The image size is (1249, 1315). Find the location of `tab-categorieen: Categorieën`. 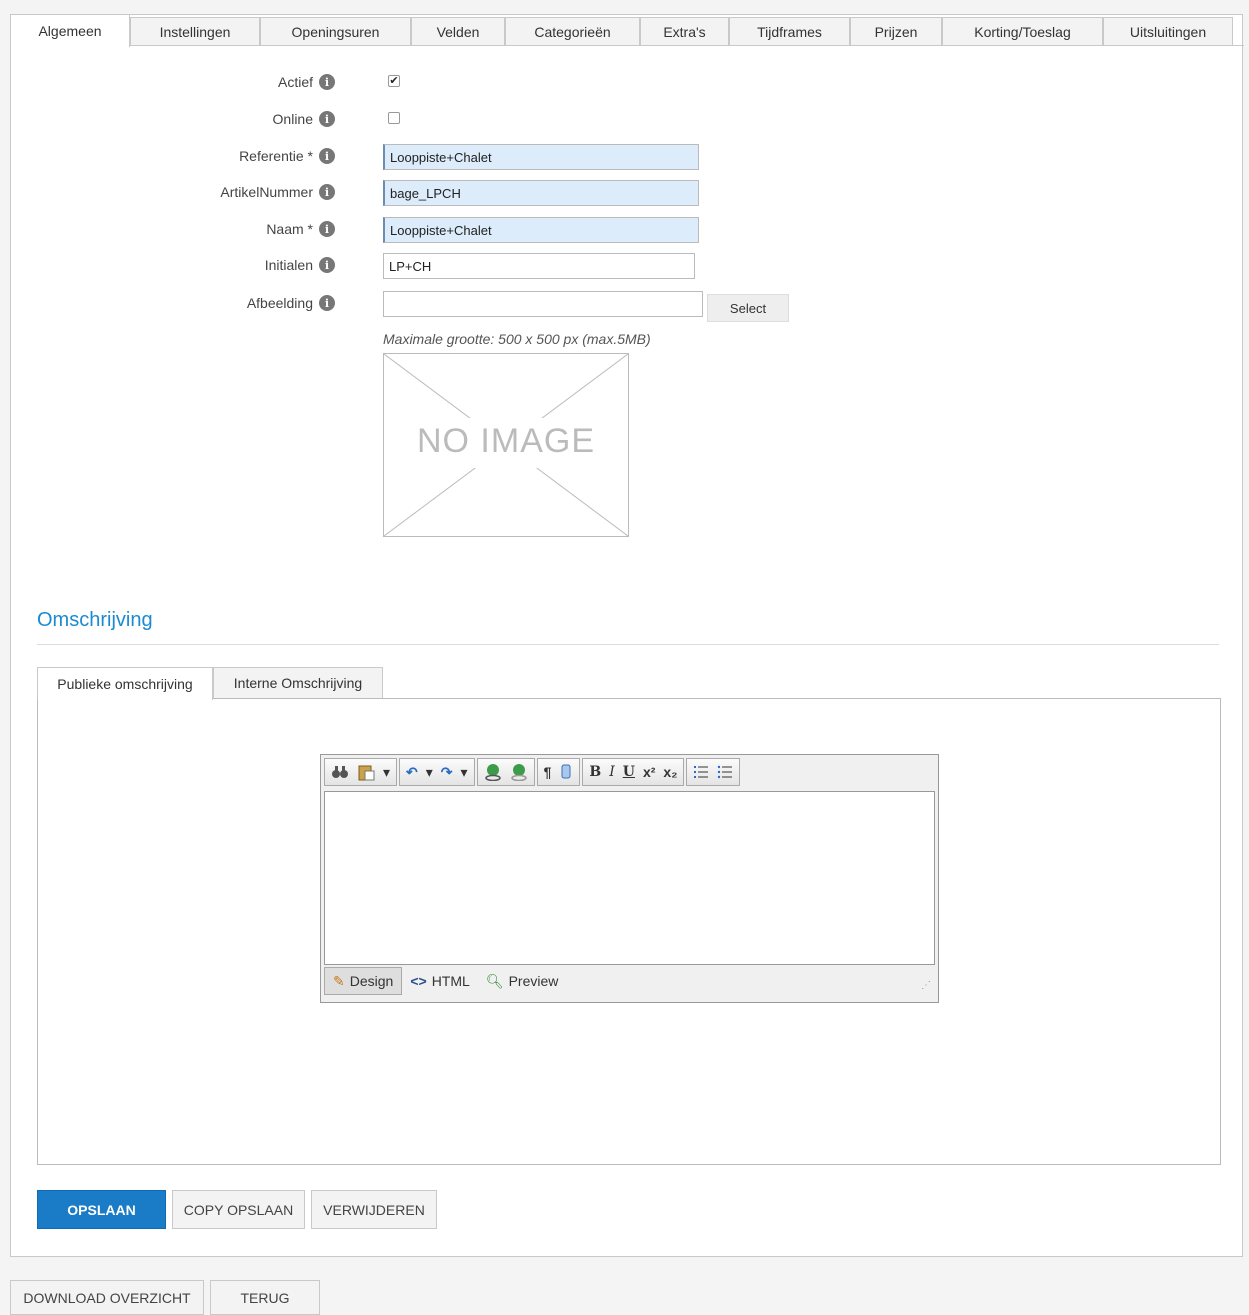

tab-categorieen: Categorieën is located at coordinates (572, 31).